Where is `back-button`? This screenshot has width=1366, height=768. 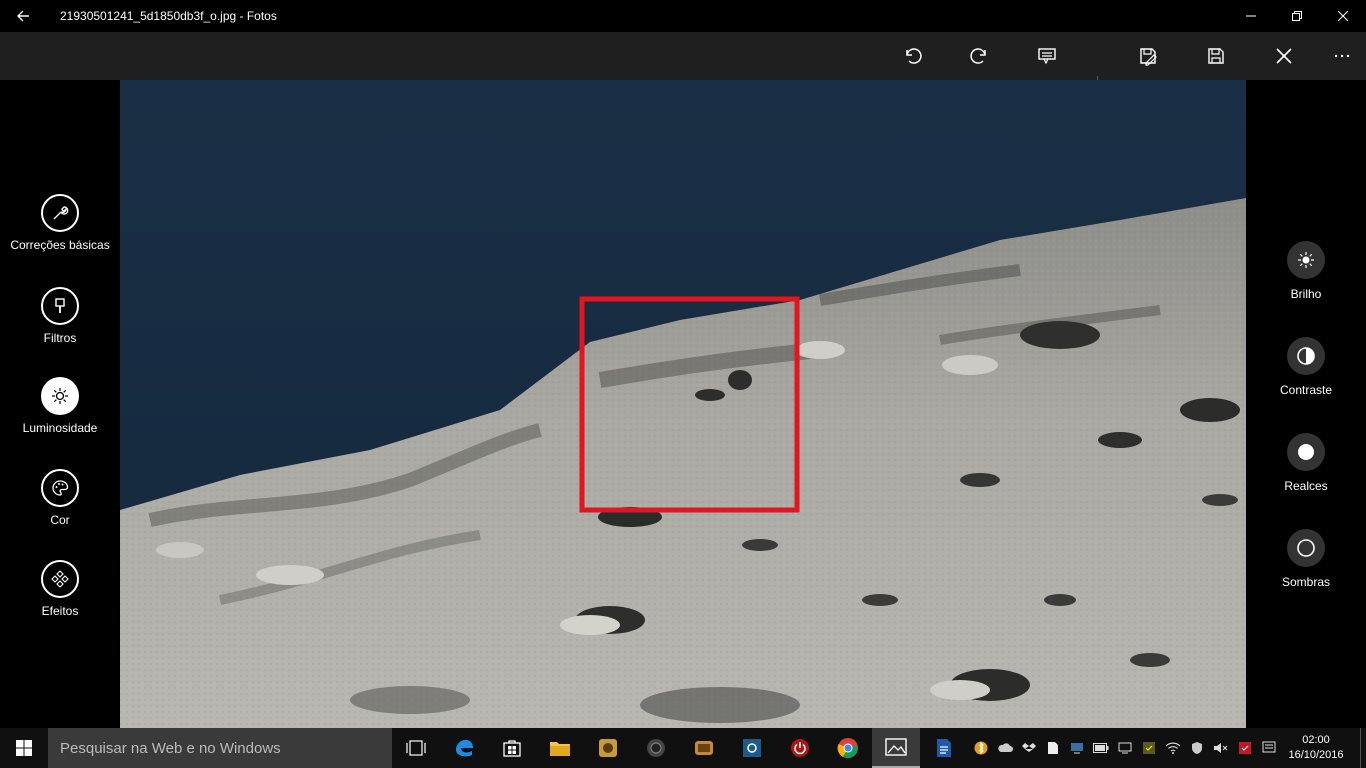
back-button is located at coordinates (23, 16).